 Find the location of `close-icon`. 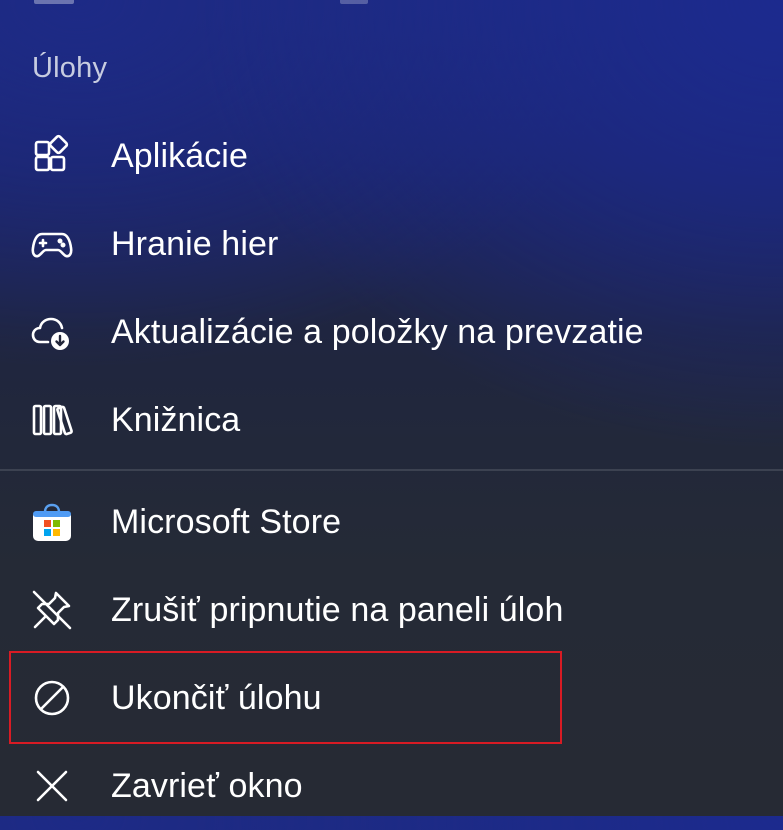

close-icon is located at coordinates (52, 786).